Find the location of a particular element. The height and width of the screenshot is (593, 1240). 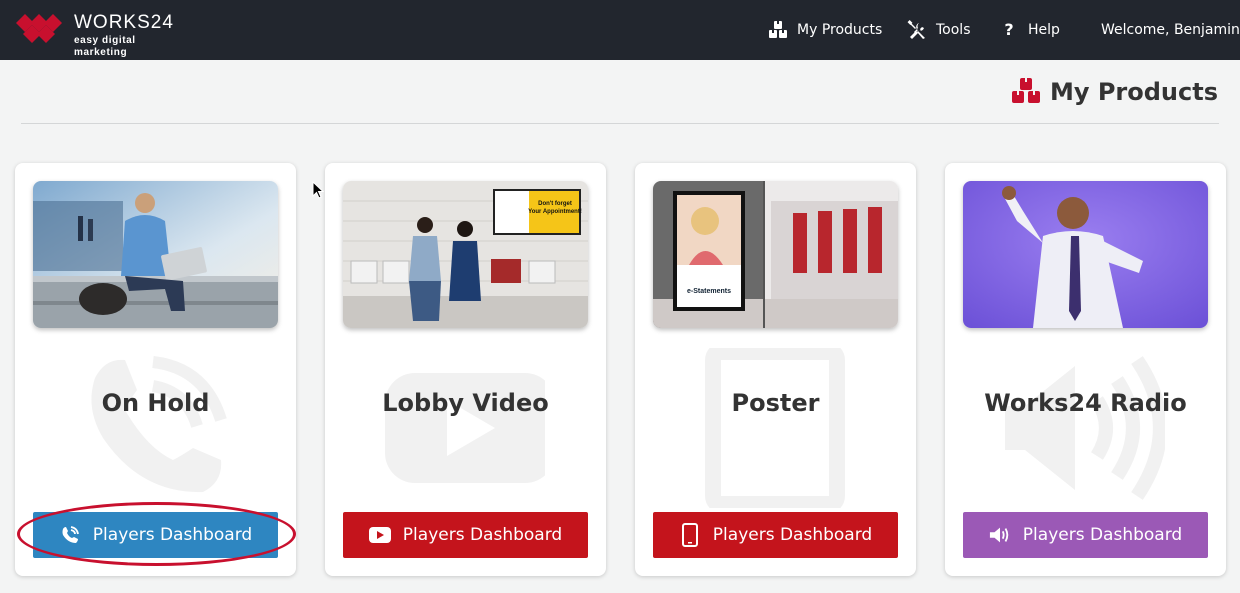

tools-icon is located at coordinates (917, 30).